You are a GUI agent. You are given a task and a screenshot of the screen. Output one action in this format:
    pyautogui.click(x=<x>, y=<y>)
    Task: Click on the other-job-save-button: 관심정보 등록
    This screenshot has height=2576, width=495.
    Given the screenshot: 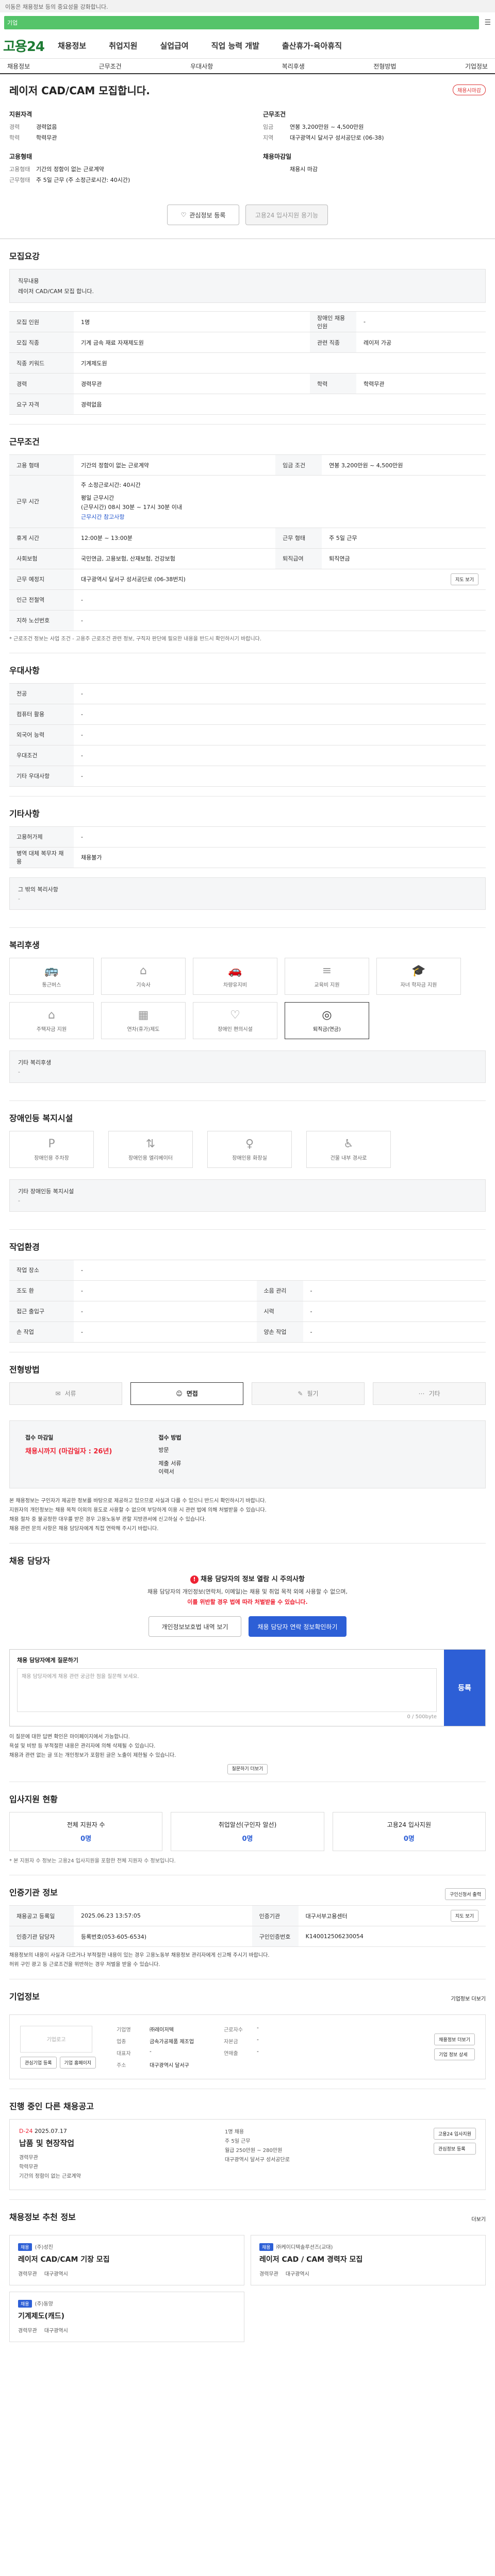 What is the action you would take?
    pyautogui.click(x=455, y=2149)
    